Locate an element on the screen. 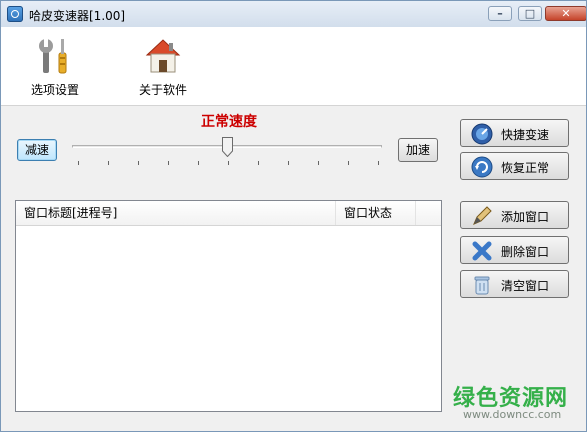 The image size is (587, 432). restore-normal-button: 恢复正常 is located at coordinates (514, 166).